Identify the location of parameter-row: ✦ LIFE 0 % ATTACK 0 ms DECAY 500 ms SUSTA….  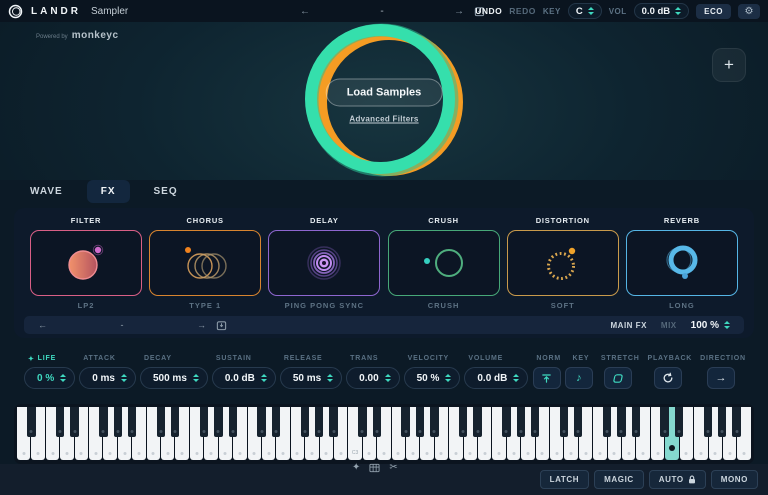
(385, 371).